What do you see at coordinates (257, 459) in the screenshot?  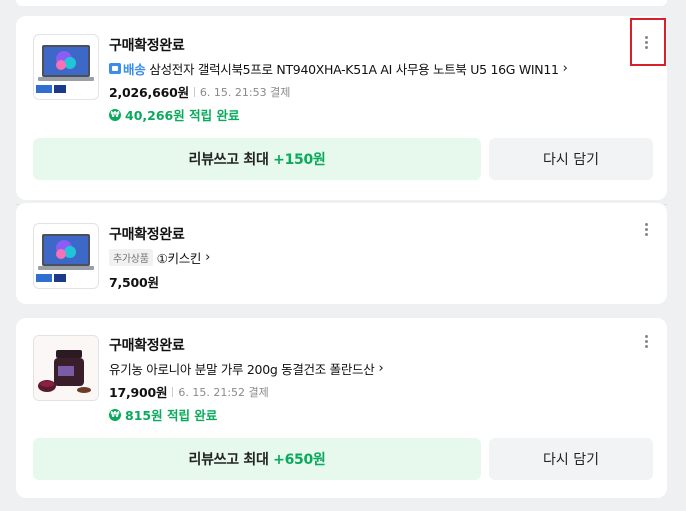 I see `write-review-button: 리뷰쓰고 최대 +650원` at bounding box center [257, 459].